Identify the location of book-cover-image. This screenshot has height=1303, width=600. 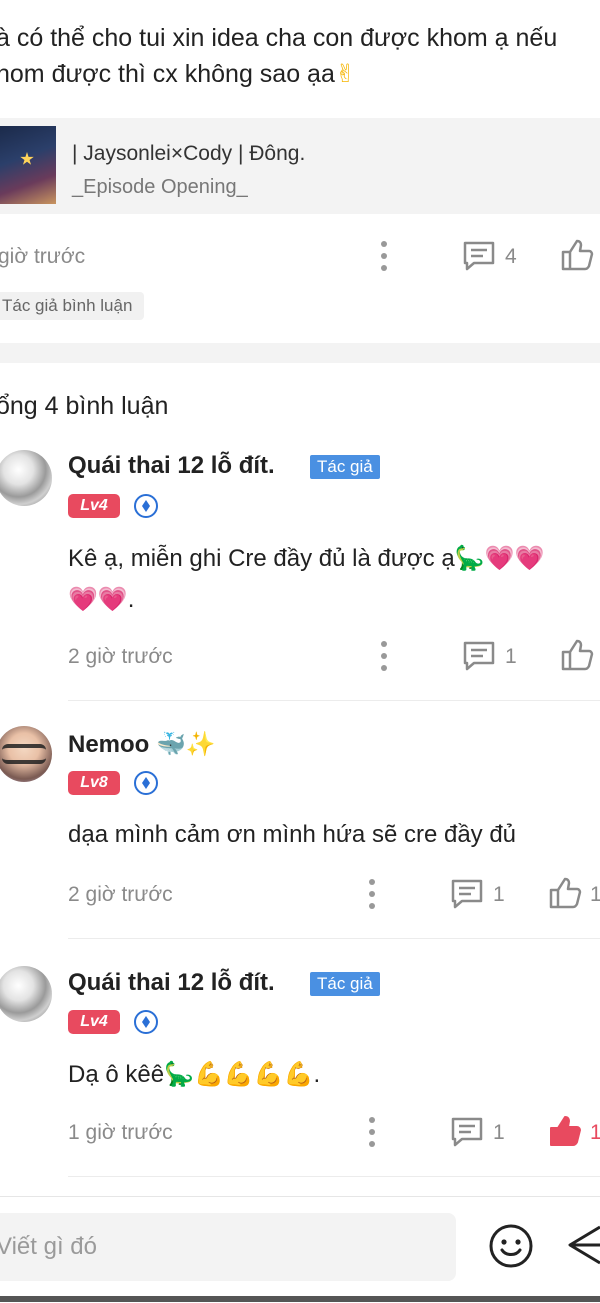
(28, 165).